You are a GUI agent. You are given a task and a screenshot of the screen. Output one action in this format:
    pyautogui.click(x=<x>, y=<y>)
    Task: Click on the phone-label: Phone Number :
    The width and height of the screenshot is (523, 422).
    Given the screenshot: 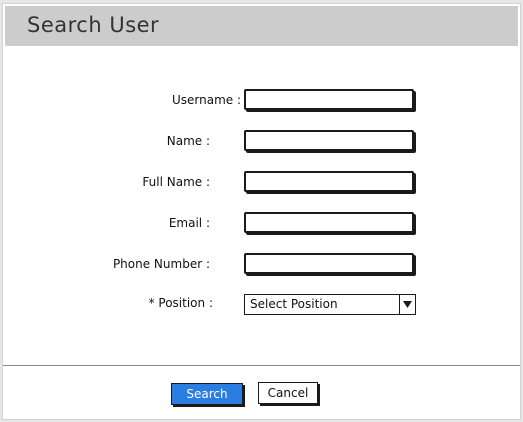 What is the action you would take?
    pyautogui.click(x=161, y=264)
    